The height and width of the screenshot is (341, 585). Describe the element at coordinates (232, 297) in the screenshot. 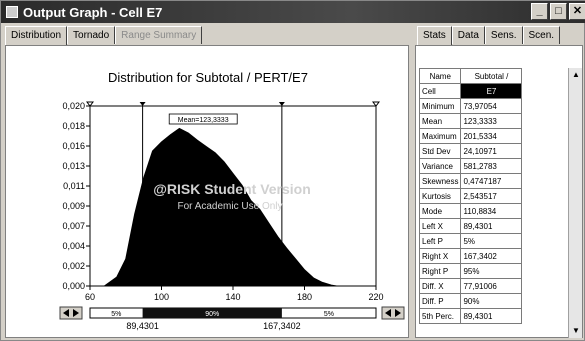

I see `x-tick-label: 140` at that location.